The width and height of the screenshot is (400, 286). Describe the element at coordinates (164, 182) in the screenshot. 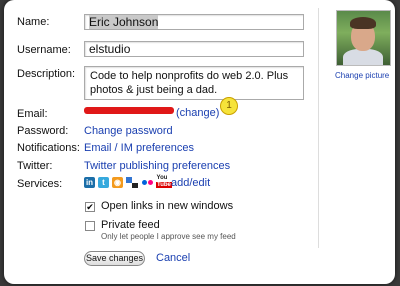

I see `youtube-icon: You Tube` at that location.